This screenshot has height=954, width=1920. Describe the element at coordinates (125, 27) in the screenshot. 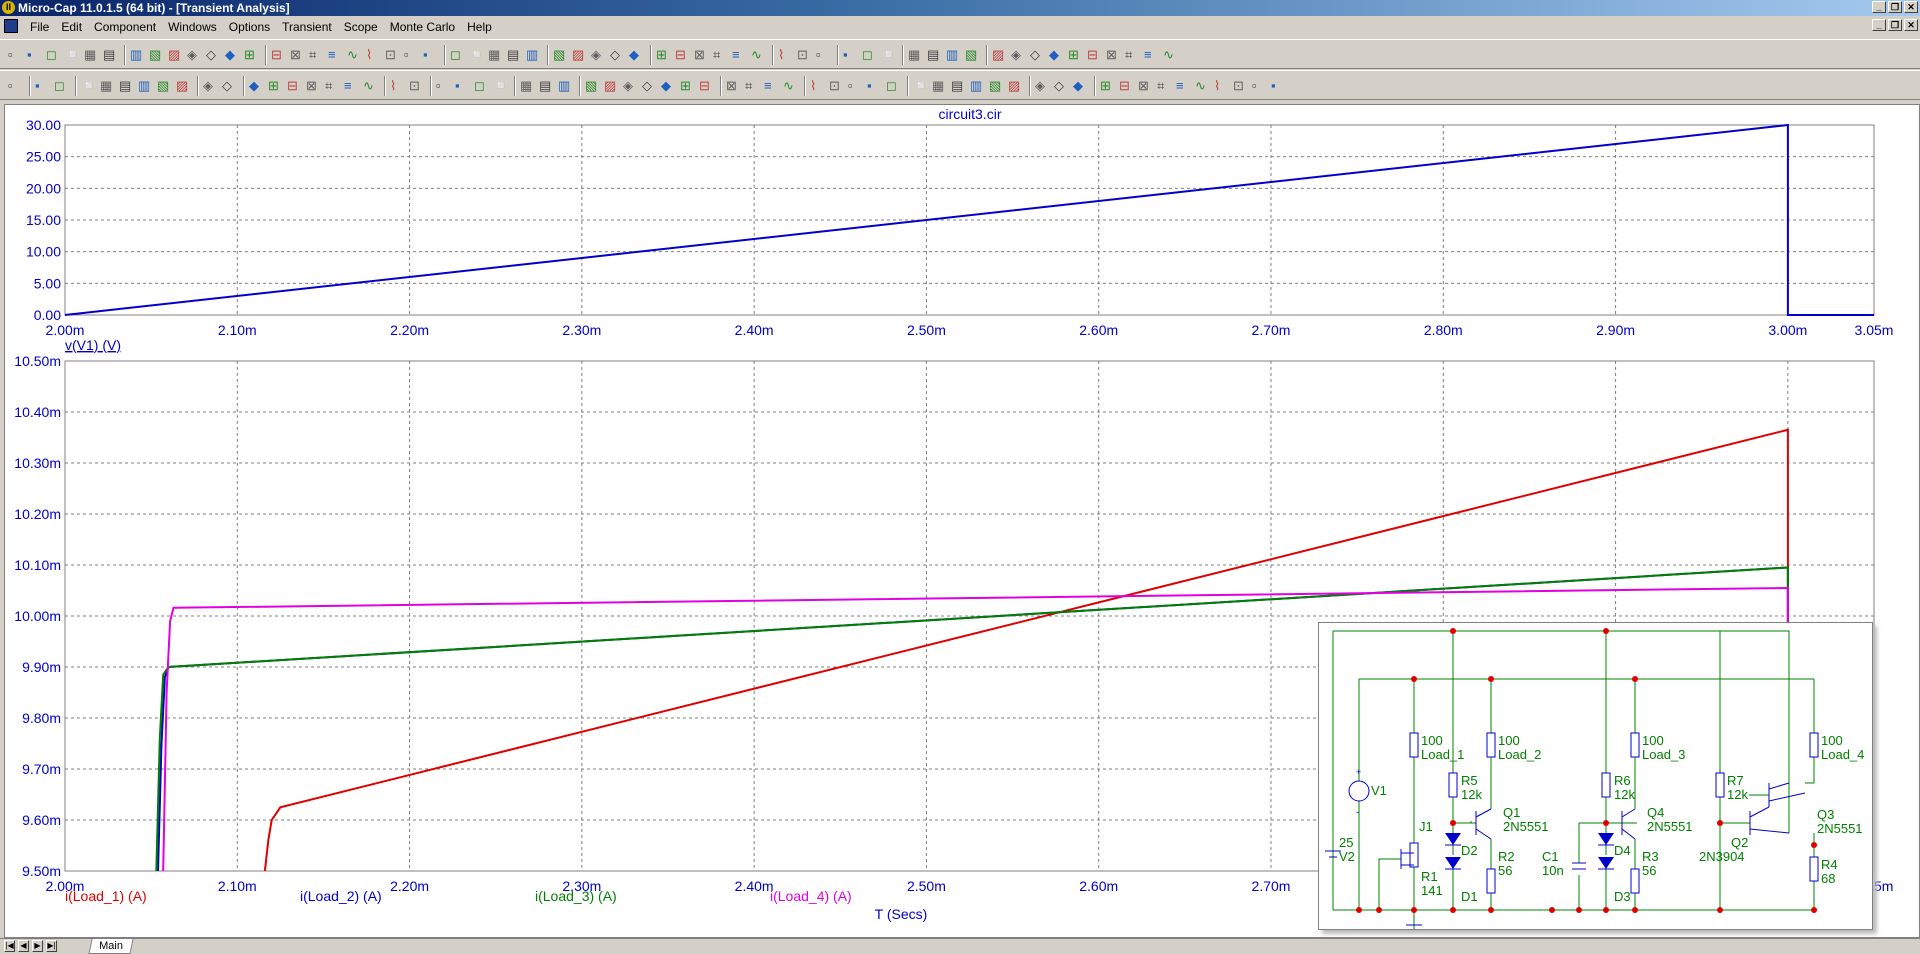

I see `menu-component: Component` at that location.